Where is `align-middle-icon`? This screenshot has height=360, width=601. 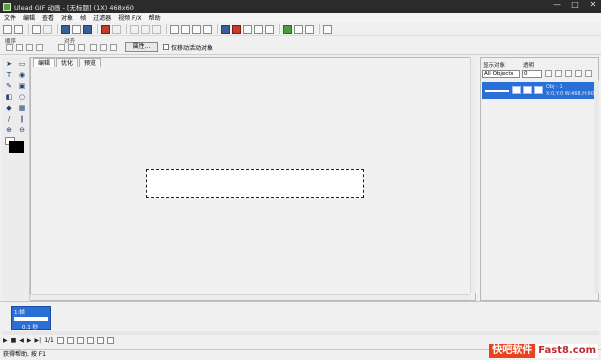 align-middle-icon is located at coordinates (103, 47).